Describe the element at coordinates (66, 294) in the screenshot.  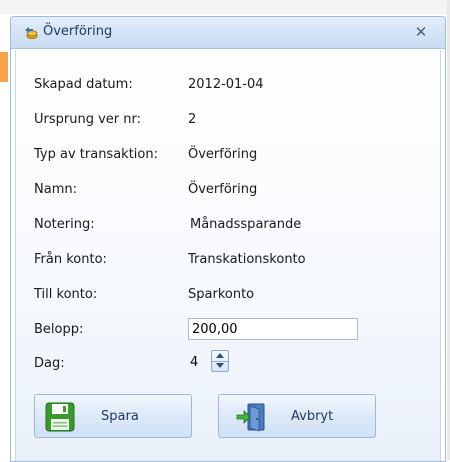
I see `field-label: Till konto:` at that location.